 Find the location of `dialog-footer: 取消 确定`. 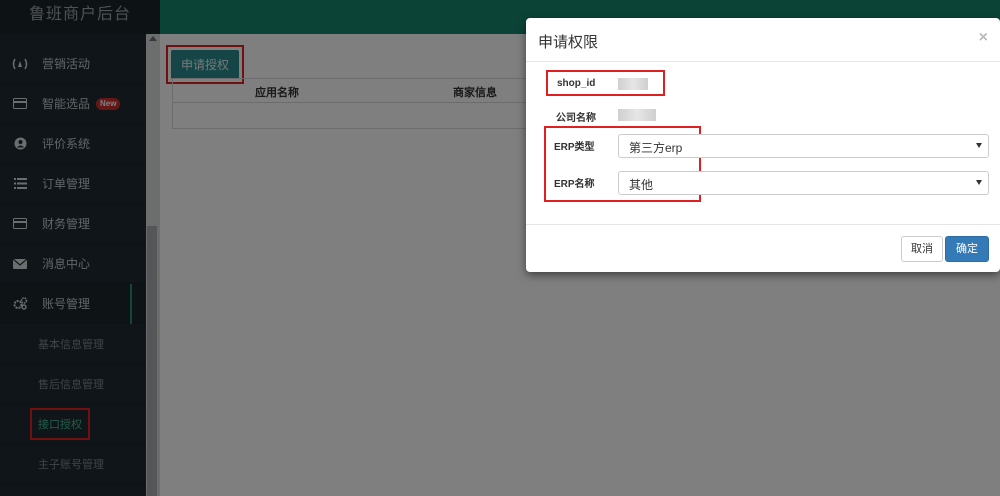

dialog-footer: 取消 确定 is located at coordinates (763, 248).